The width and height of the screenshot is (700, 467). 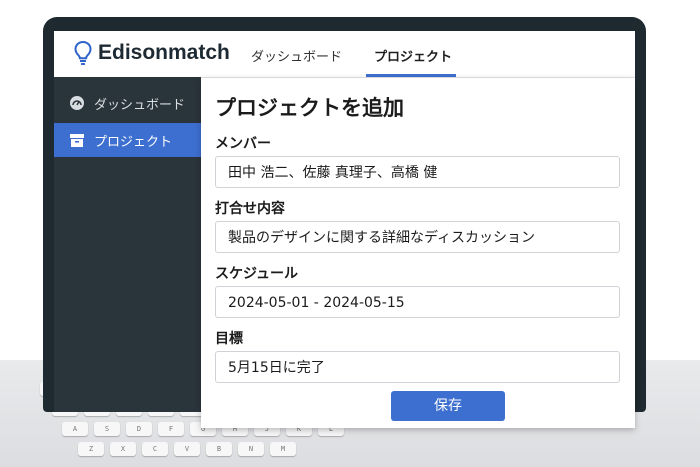 I want to click on sidebar-item-dashboard: ダッシュボード, so click(x=127, y=103).